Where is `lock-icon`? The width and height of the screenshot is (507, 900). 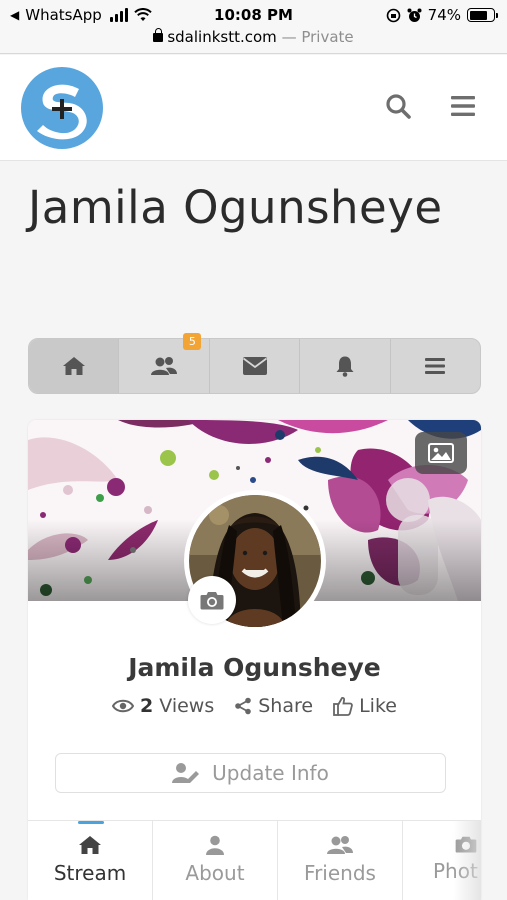
lock-icon is located at coordinates (158, 35).